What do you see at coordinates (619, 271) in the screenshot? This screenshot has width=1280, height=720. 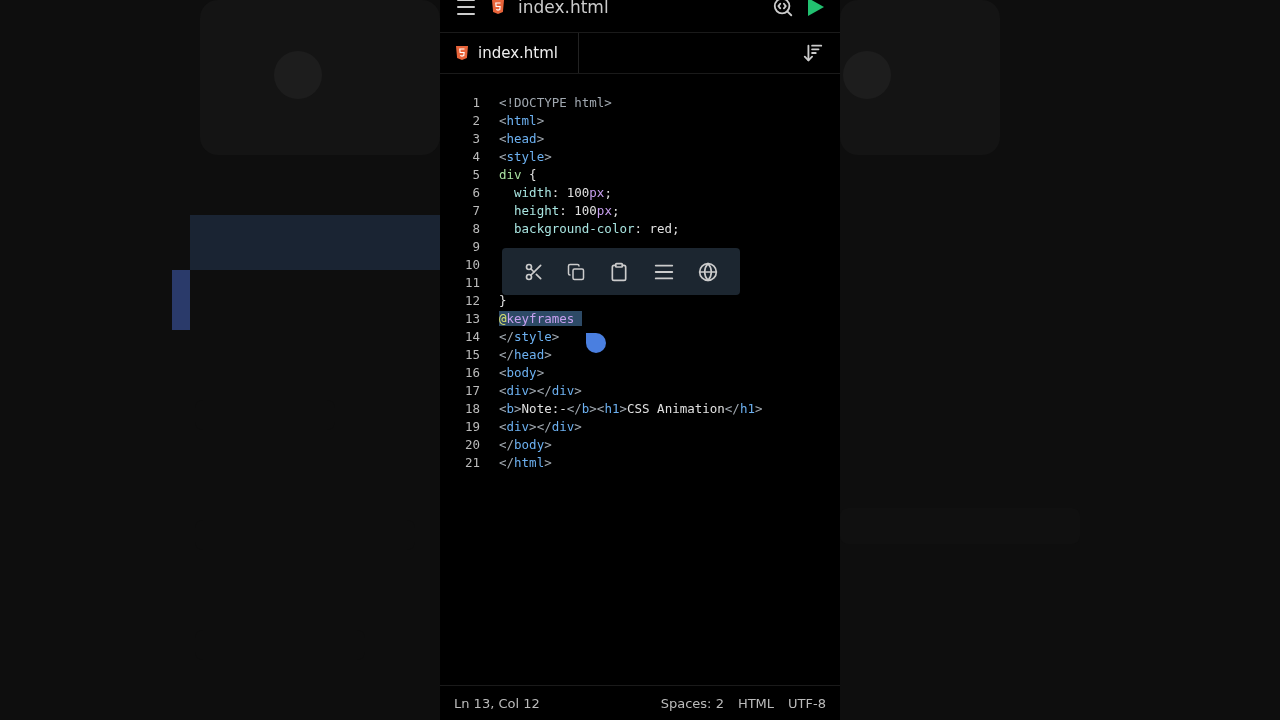 I see `clipboard-icon` at bounding box center [619, 271].